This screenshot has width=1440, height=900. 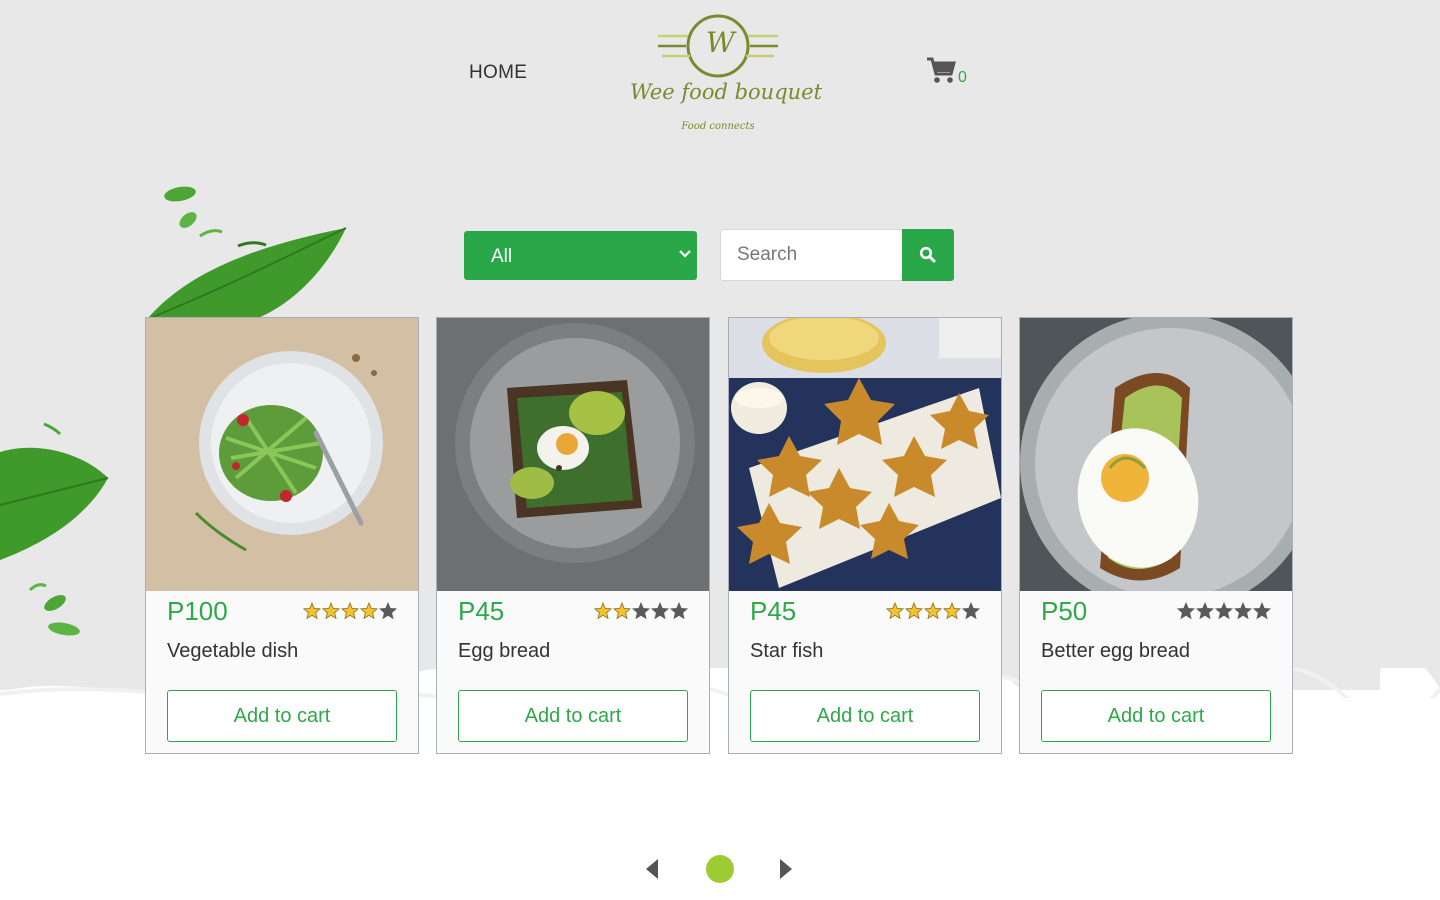 What do you see at coordinates (720, 869) in the screenshot?
I see `pager-page-dot` at bounding box center [720, 869].